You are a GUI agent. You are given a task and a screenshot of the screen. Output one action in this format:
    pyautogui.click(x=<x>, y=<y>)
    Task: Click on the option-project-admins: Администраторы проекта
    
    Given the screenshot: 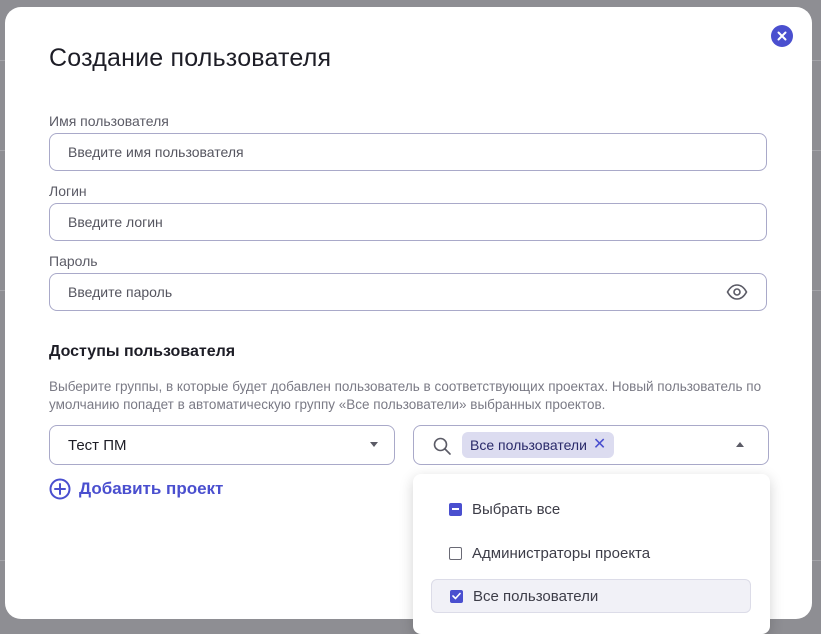 What is the action you would take?
    pyautogui.click(x=591, y=553)
    